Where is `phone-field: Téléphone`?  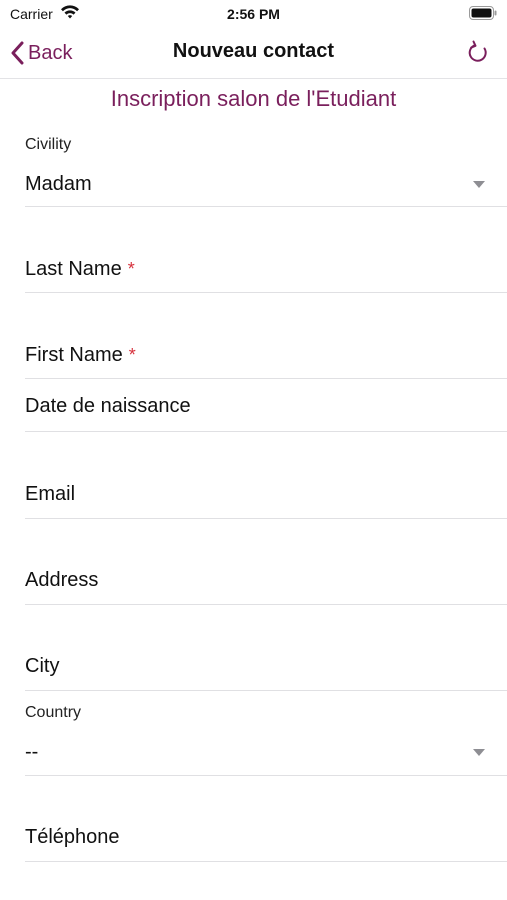
phone-field: Téléphone is located at coordinates (266, 819).